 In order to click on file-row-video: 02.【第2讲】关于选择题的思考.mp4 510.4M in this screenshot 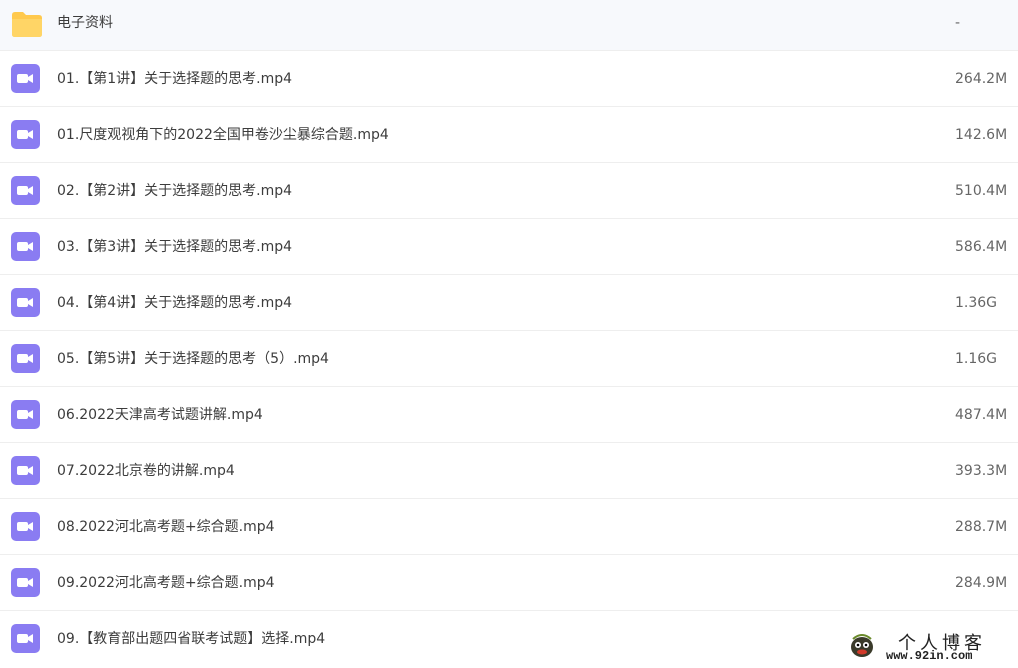, I will do `click(509, 191)`.